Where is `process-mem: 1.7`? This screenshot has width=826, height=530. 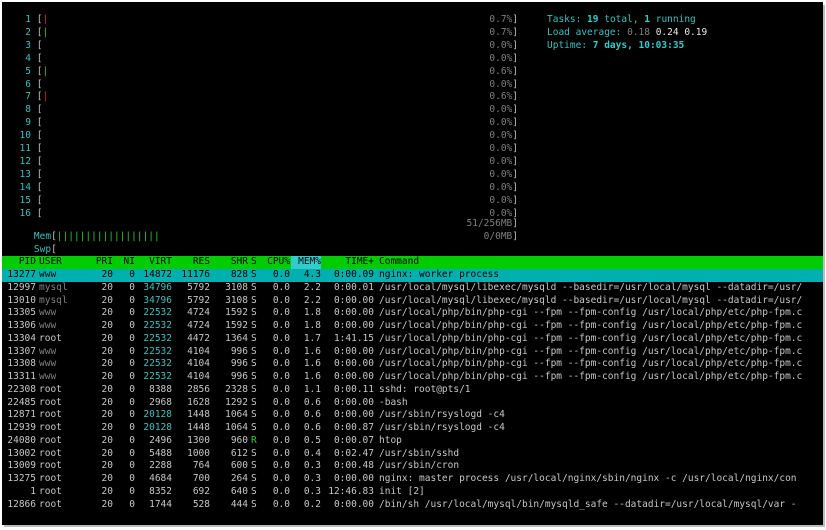 process-mem: 1.7 is located at coordinates (312, 338).